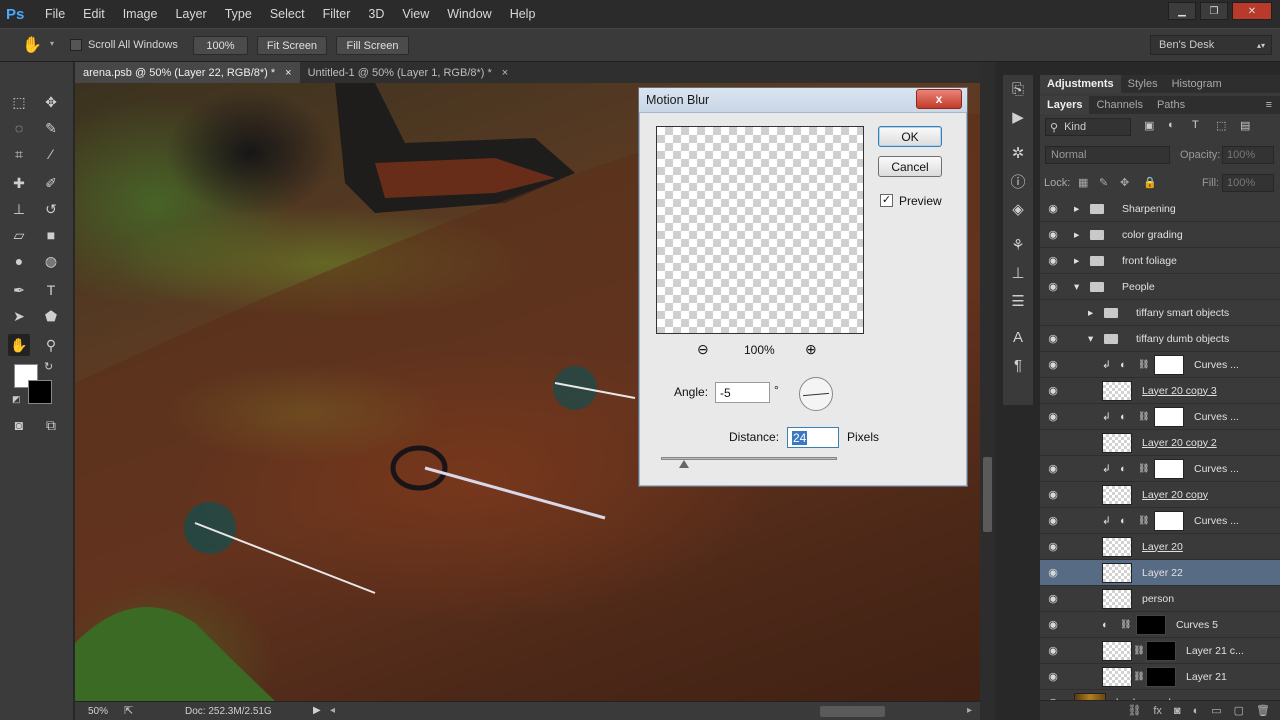  I want to click on menu-select: Select, so click(287, 14).